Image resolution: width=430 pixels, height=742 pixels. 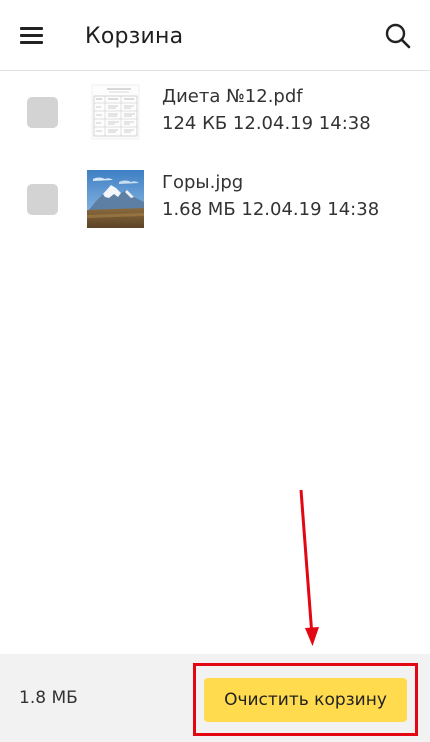 I want to click on search-icon, so click(x=398, y=36).